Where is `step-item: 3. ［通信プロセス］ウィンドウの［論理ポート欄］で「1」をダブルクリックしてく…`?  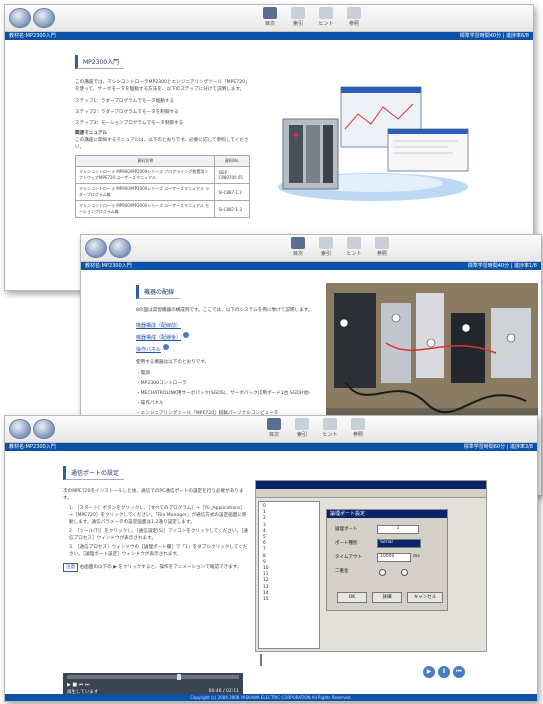
step-item: 3. ［通信プロセス］ウィンドウの［論理ポート欄］で「1」をダブルクリックしてく… is located at coordinates (158, 551).